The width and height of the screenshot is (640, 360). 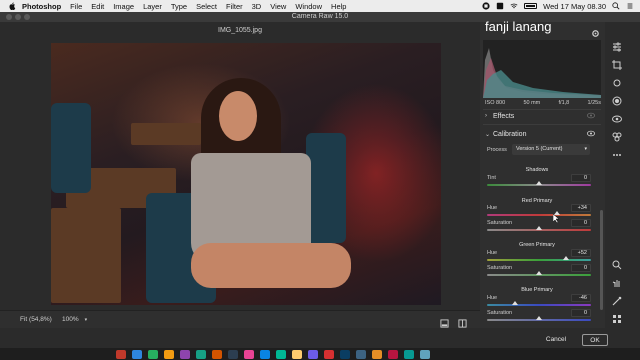 What do you see at coordinates (77, 319) in the screenshot?
I see `zoom-select: 100% ▾` at bounding box center [77, 319].